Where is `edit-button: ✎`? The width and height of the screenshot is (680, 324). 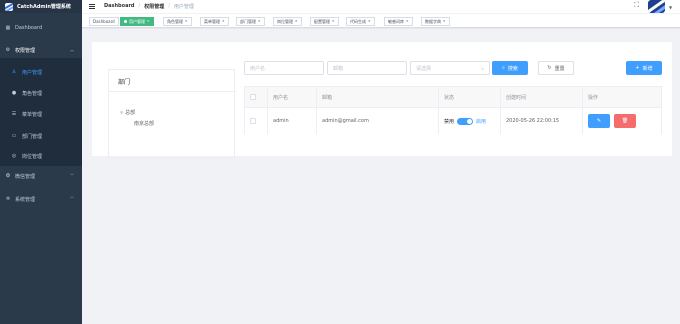
edit-button: ✎ is located at coordinates (599, 121).